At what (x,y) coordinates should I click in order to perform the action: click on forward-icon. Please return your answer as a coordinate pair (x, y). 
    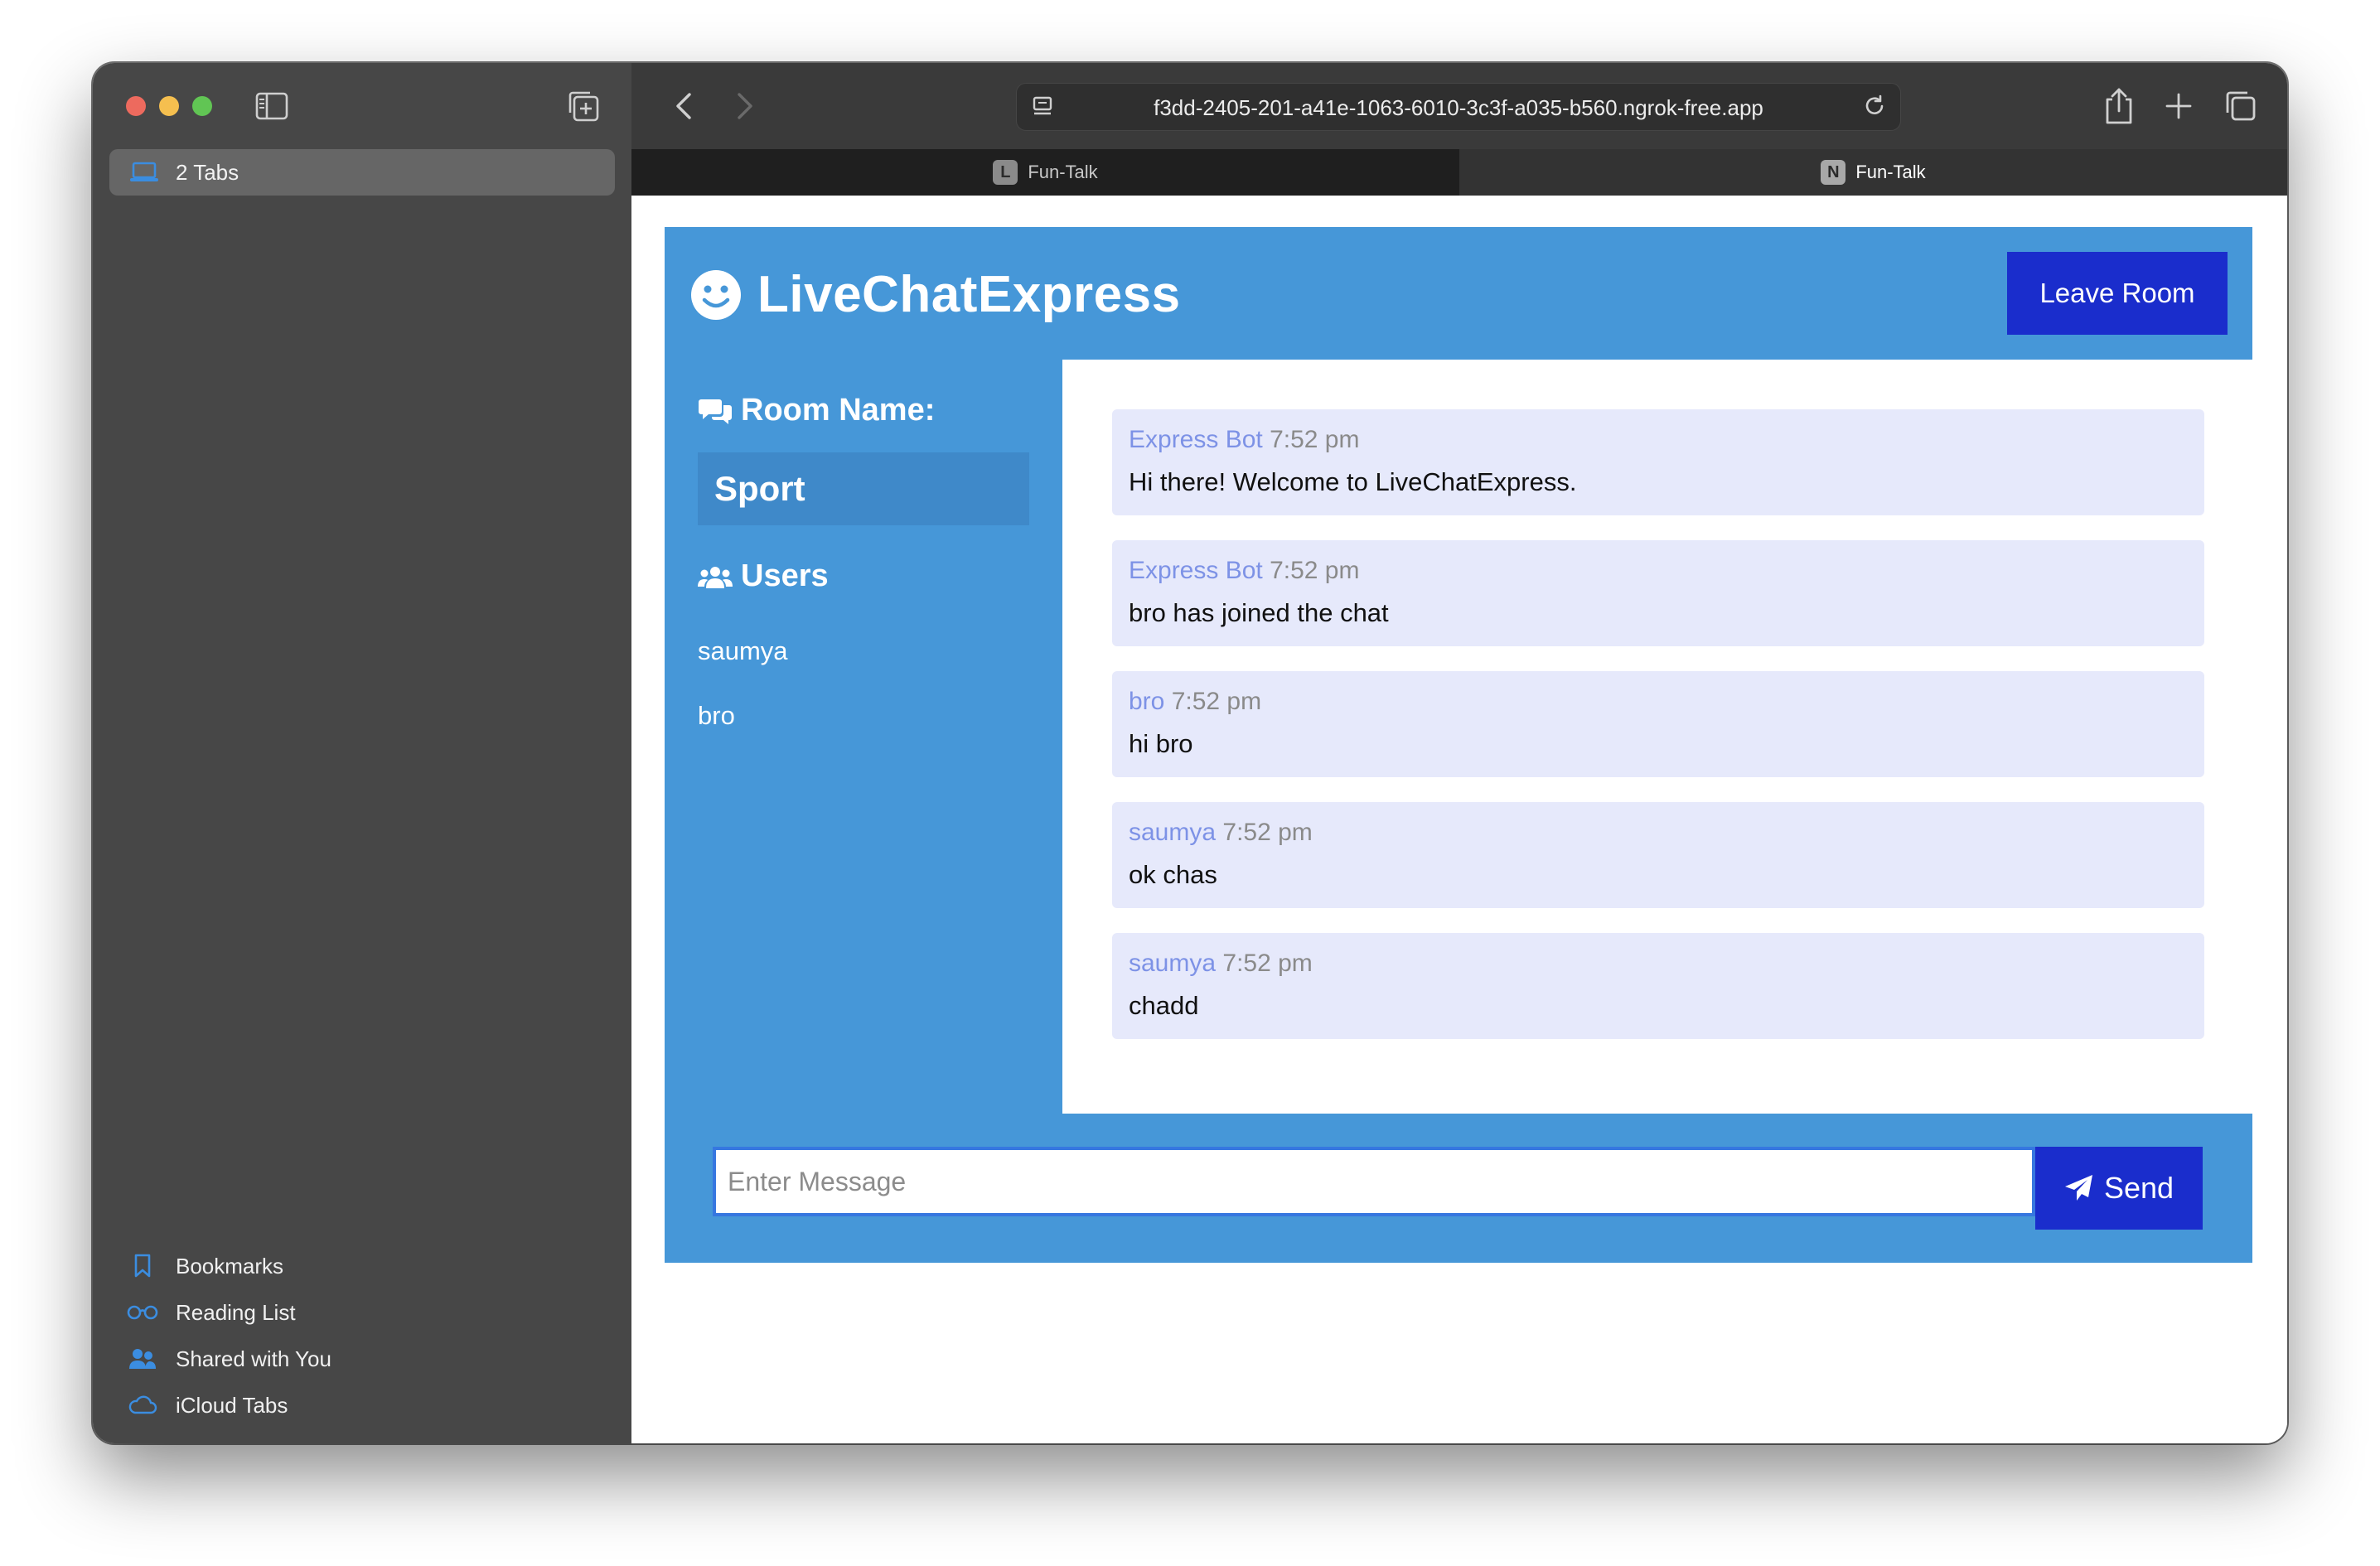
    Looking at the image, I should click on (744, 106).